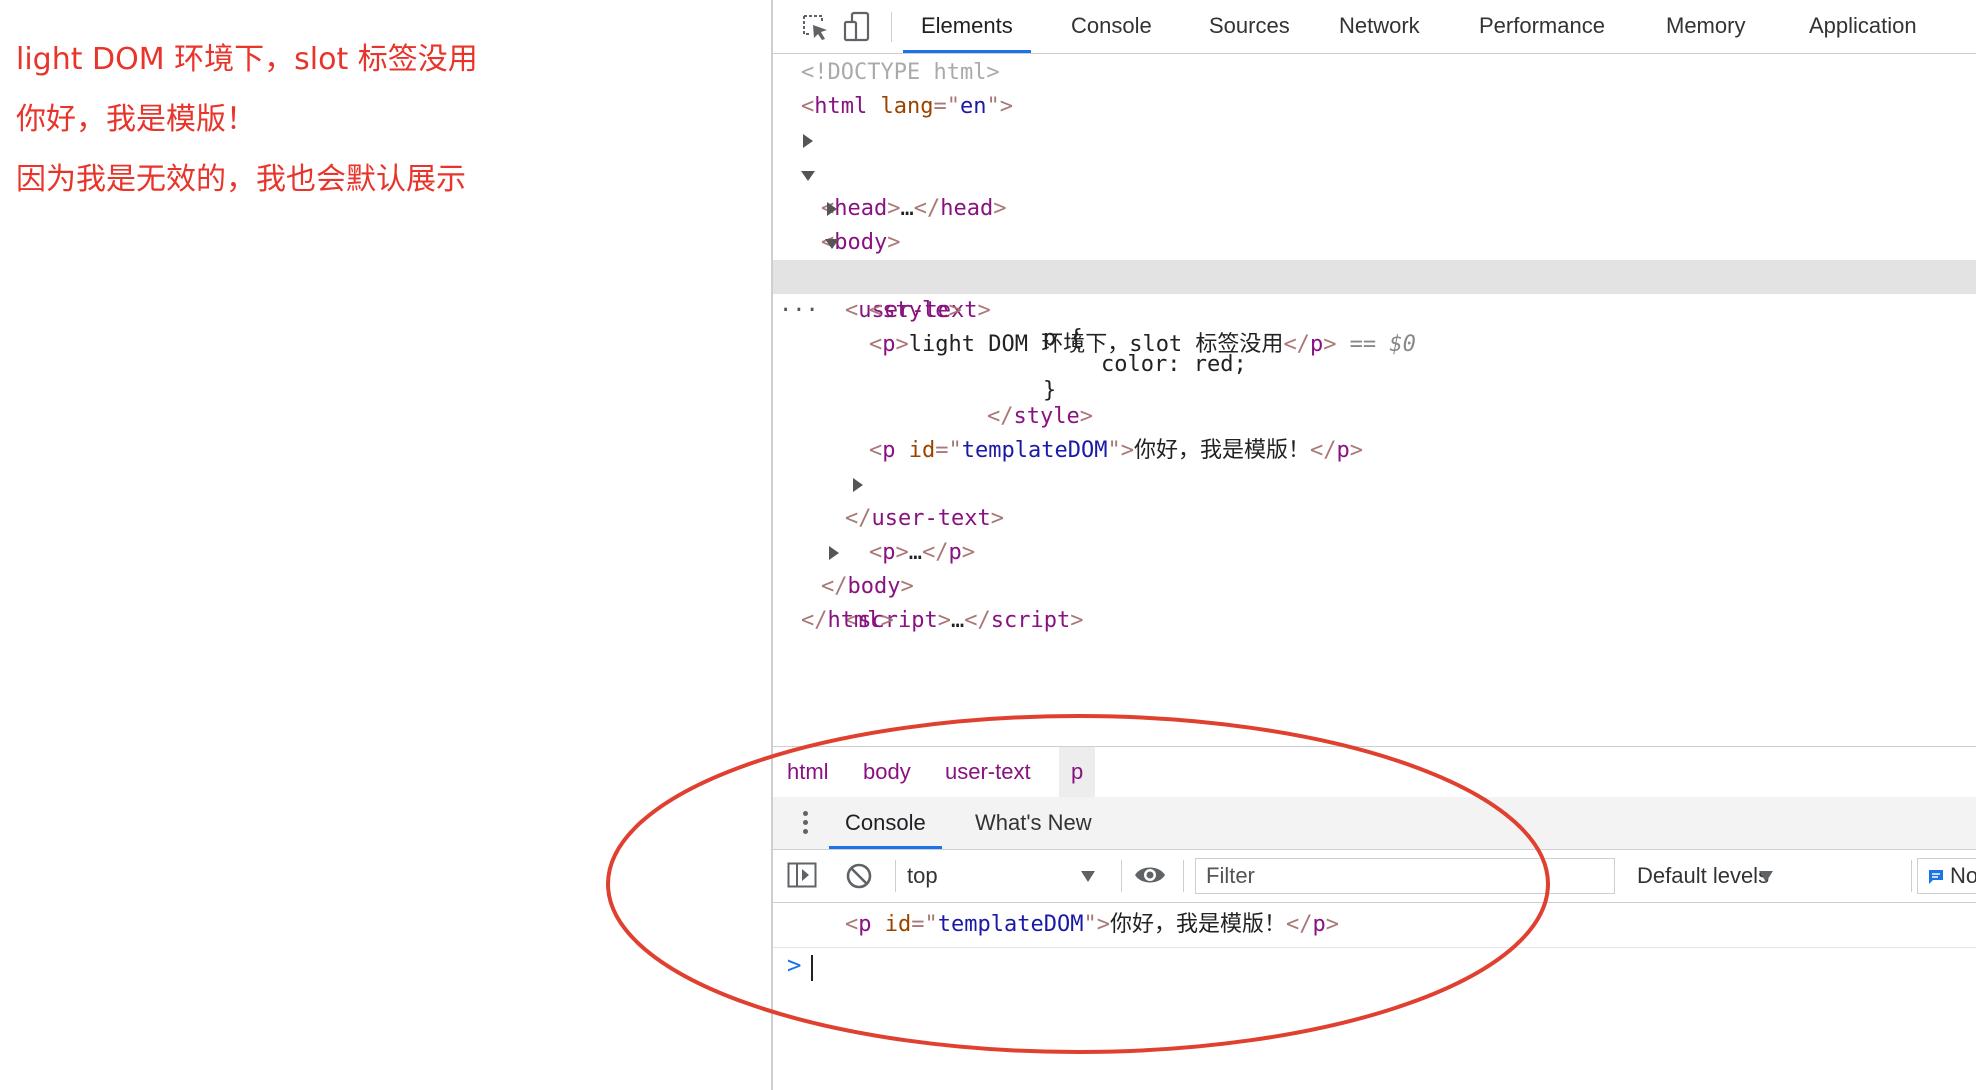 Image resolution: width=1976 pixels, height=1090 pixels. Describe the element at coordinates (1542, 26) in the screenshot. I see `tab-performance: Performance` at that location.